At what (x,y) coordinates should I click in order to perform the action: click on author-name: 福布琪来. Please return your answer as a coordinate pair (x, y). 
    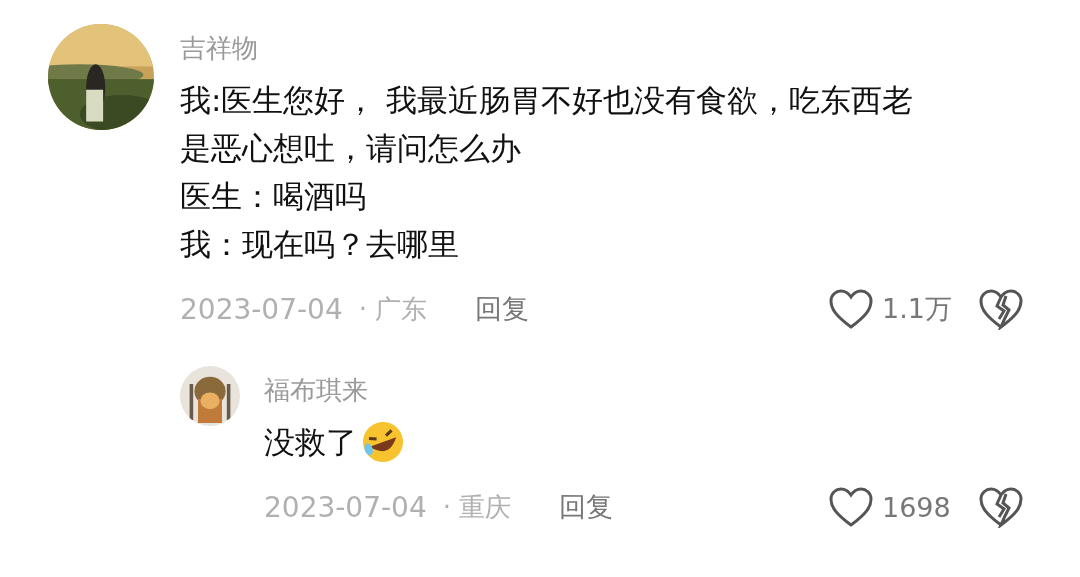
    Looking at the image, I should click on (316, 390).